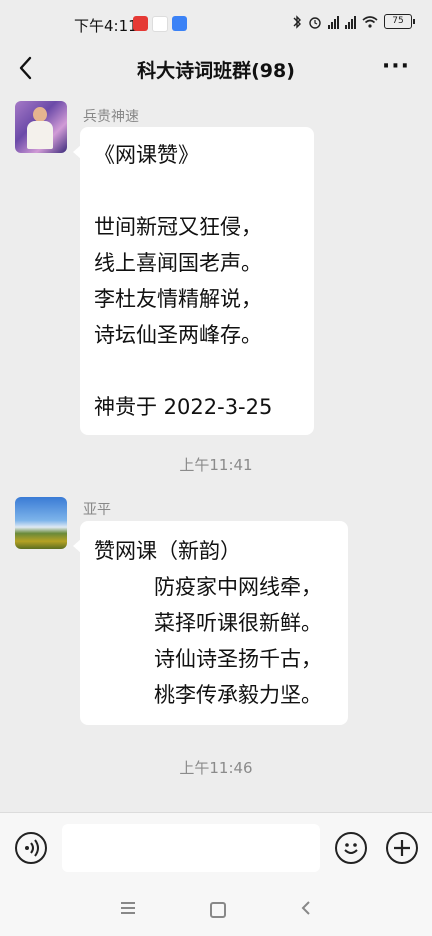  What do you see at coordinates (315, 22) in the screenshot?
I see `alarm-icon` at bounding box center [315, 22].